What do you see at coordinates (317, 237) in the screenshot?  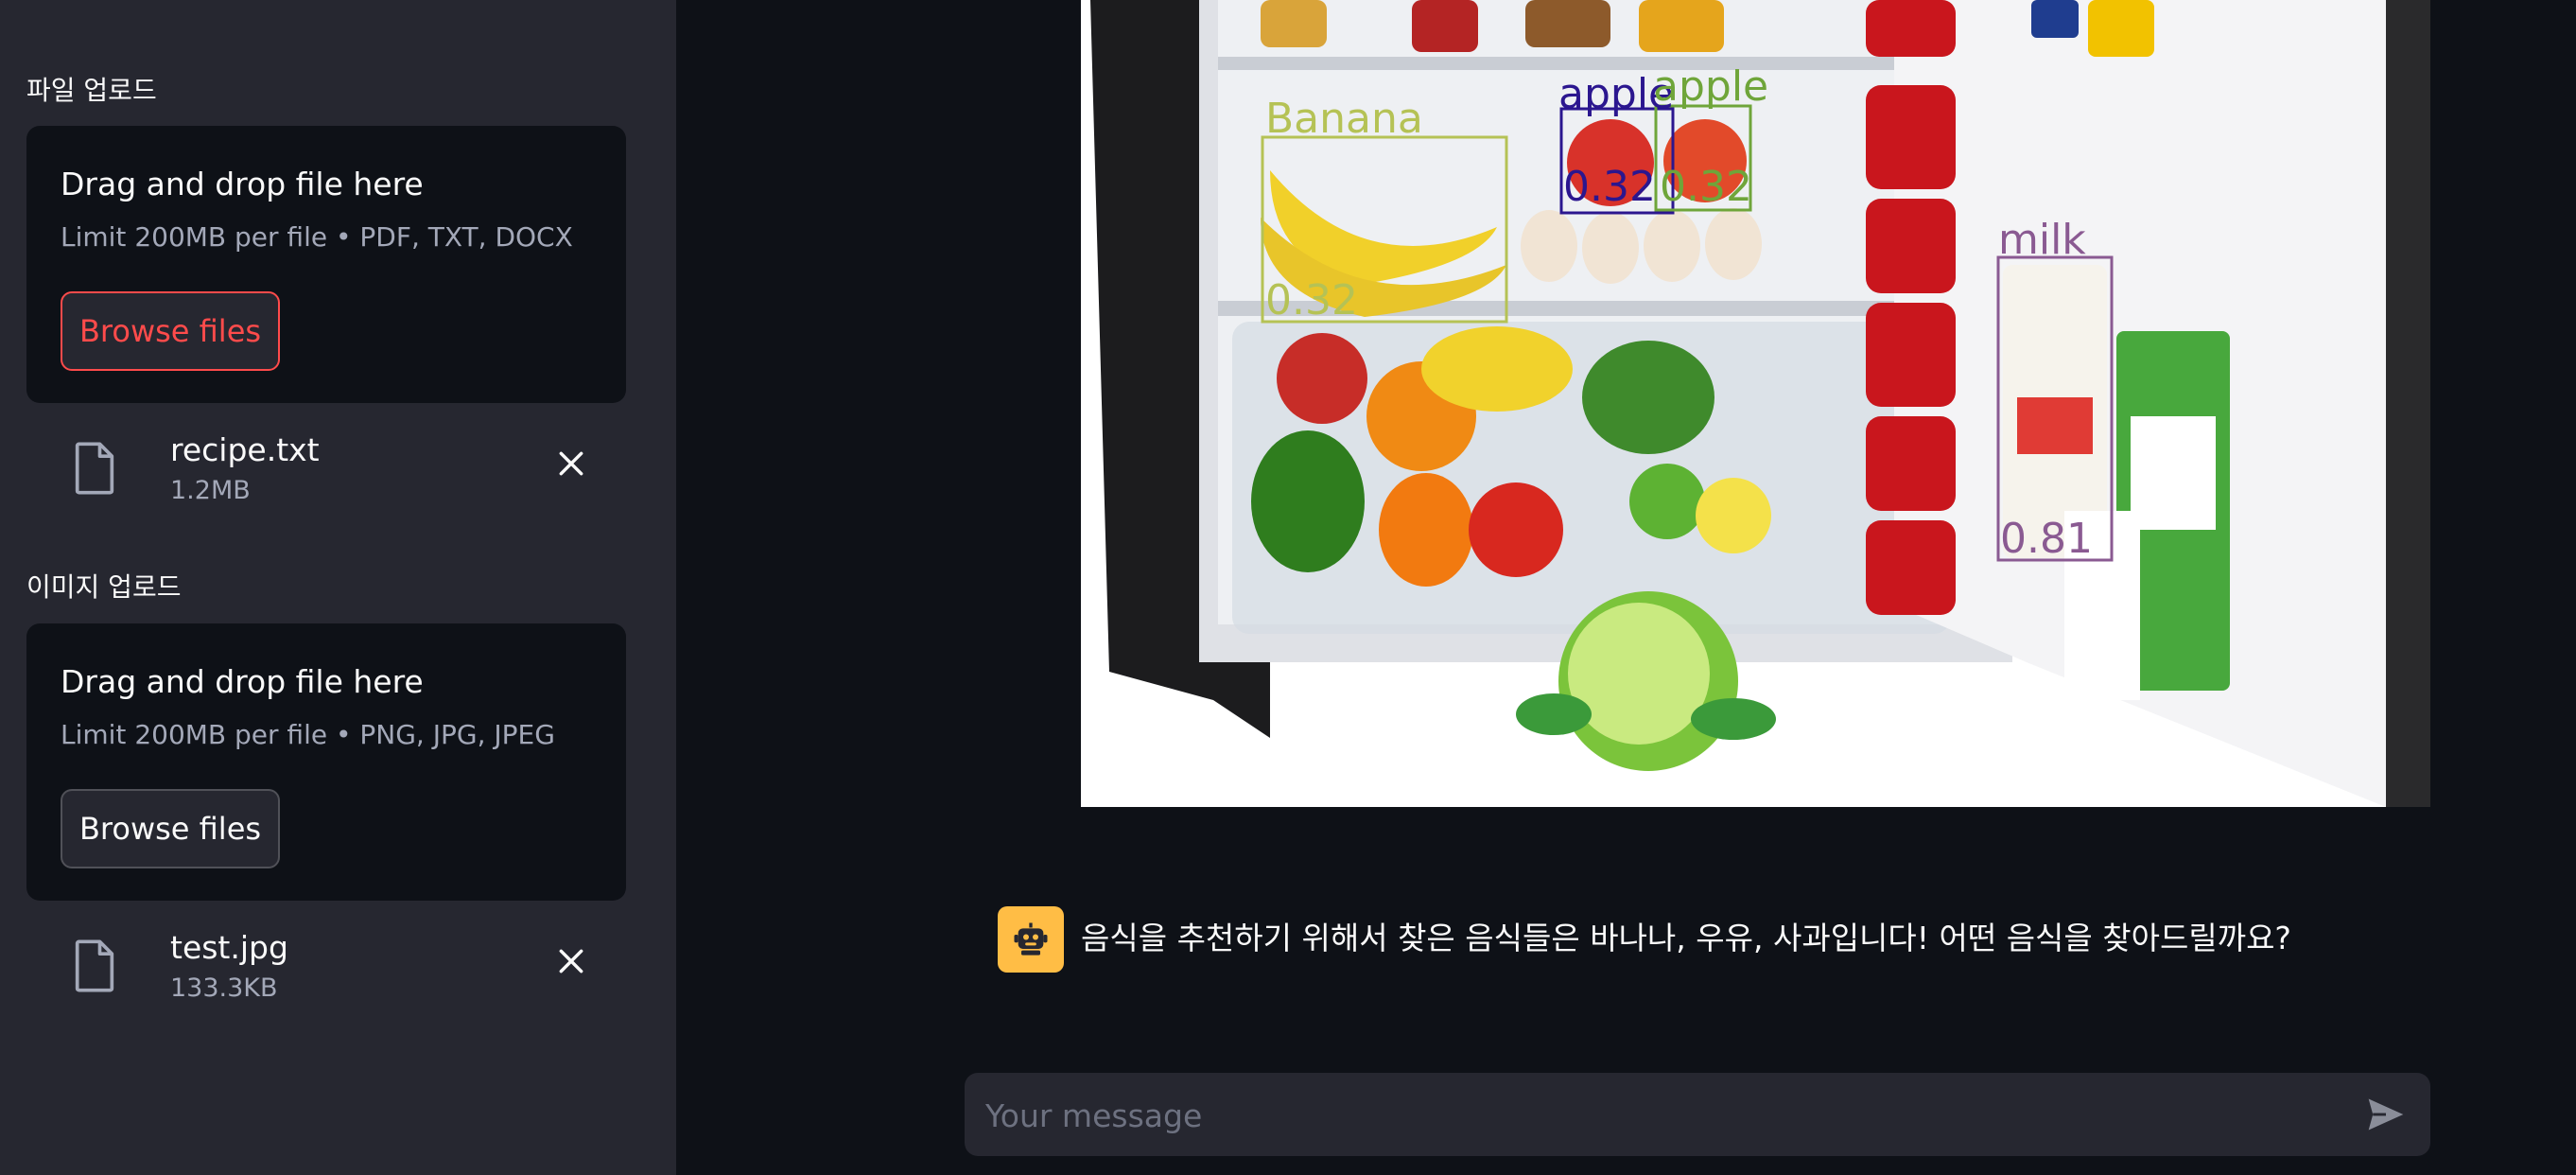 I see `dropzone-limit: Limit 200MB per file • PDF, TXT, DOCX` at bounding box center [317, 237].